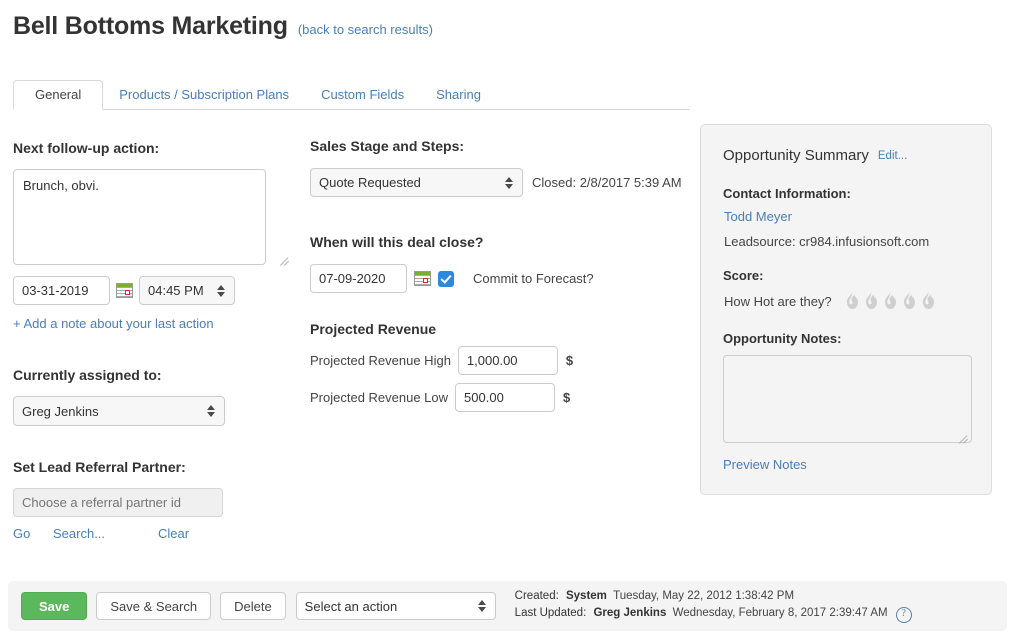 The width and height of the screenshot is (1015, 639). Describe the element at coordinates (153, 323) in the screenshot. I see `add-note-link: + Add a note about your last action` at that location.